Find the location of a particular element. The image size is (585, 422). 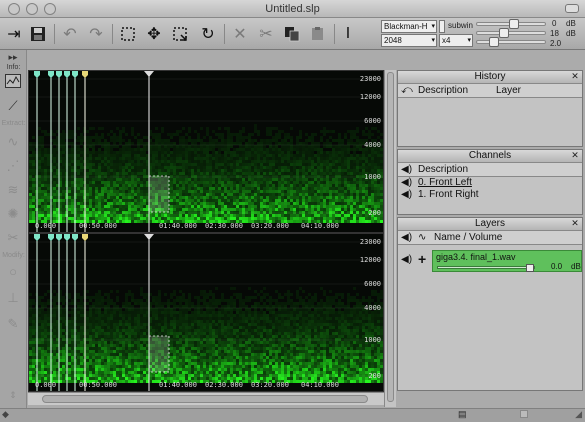

channels-title: Channels is located at coordinates (490, 155).